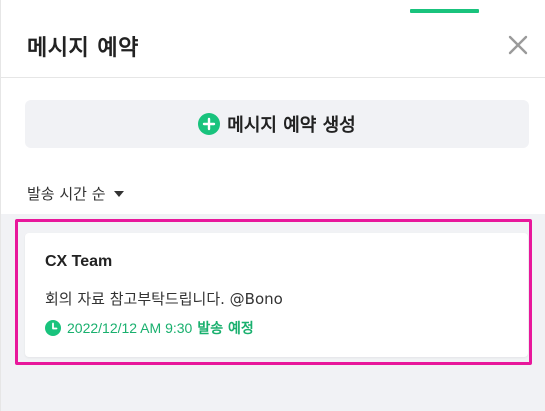 This screenshot has height=411, width=545. Describe the element at coordinates (118, 193) in the screenshot. I see `caret-down-icon` at that location.